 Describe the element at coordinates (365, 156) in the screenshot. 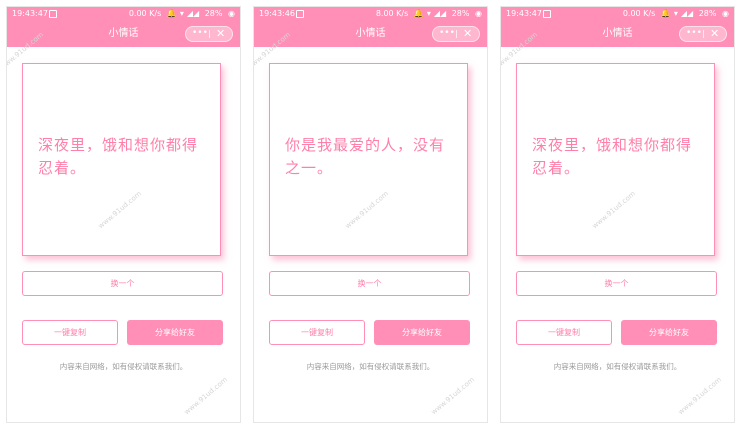

I see `quote-text: 你是我最爱的人，没有之一。` at that location.